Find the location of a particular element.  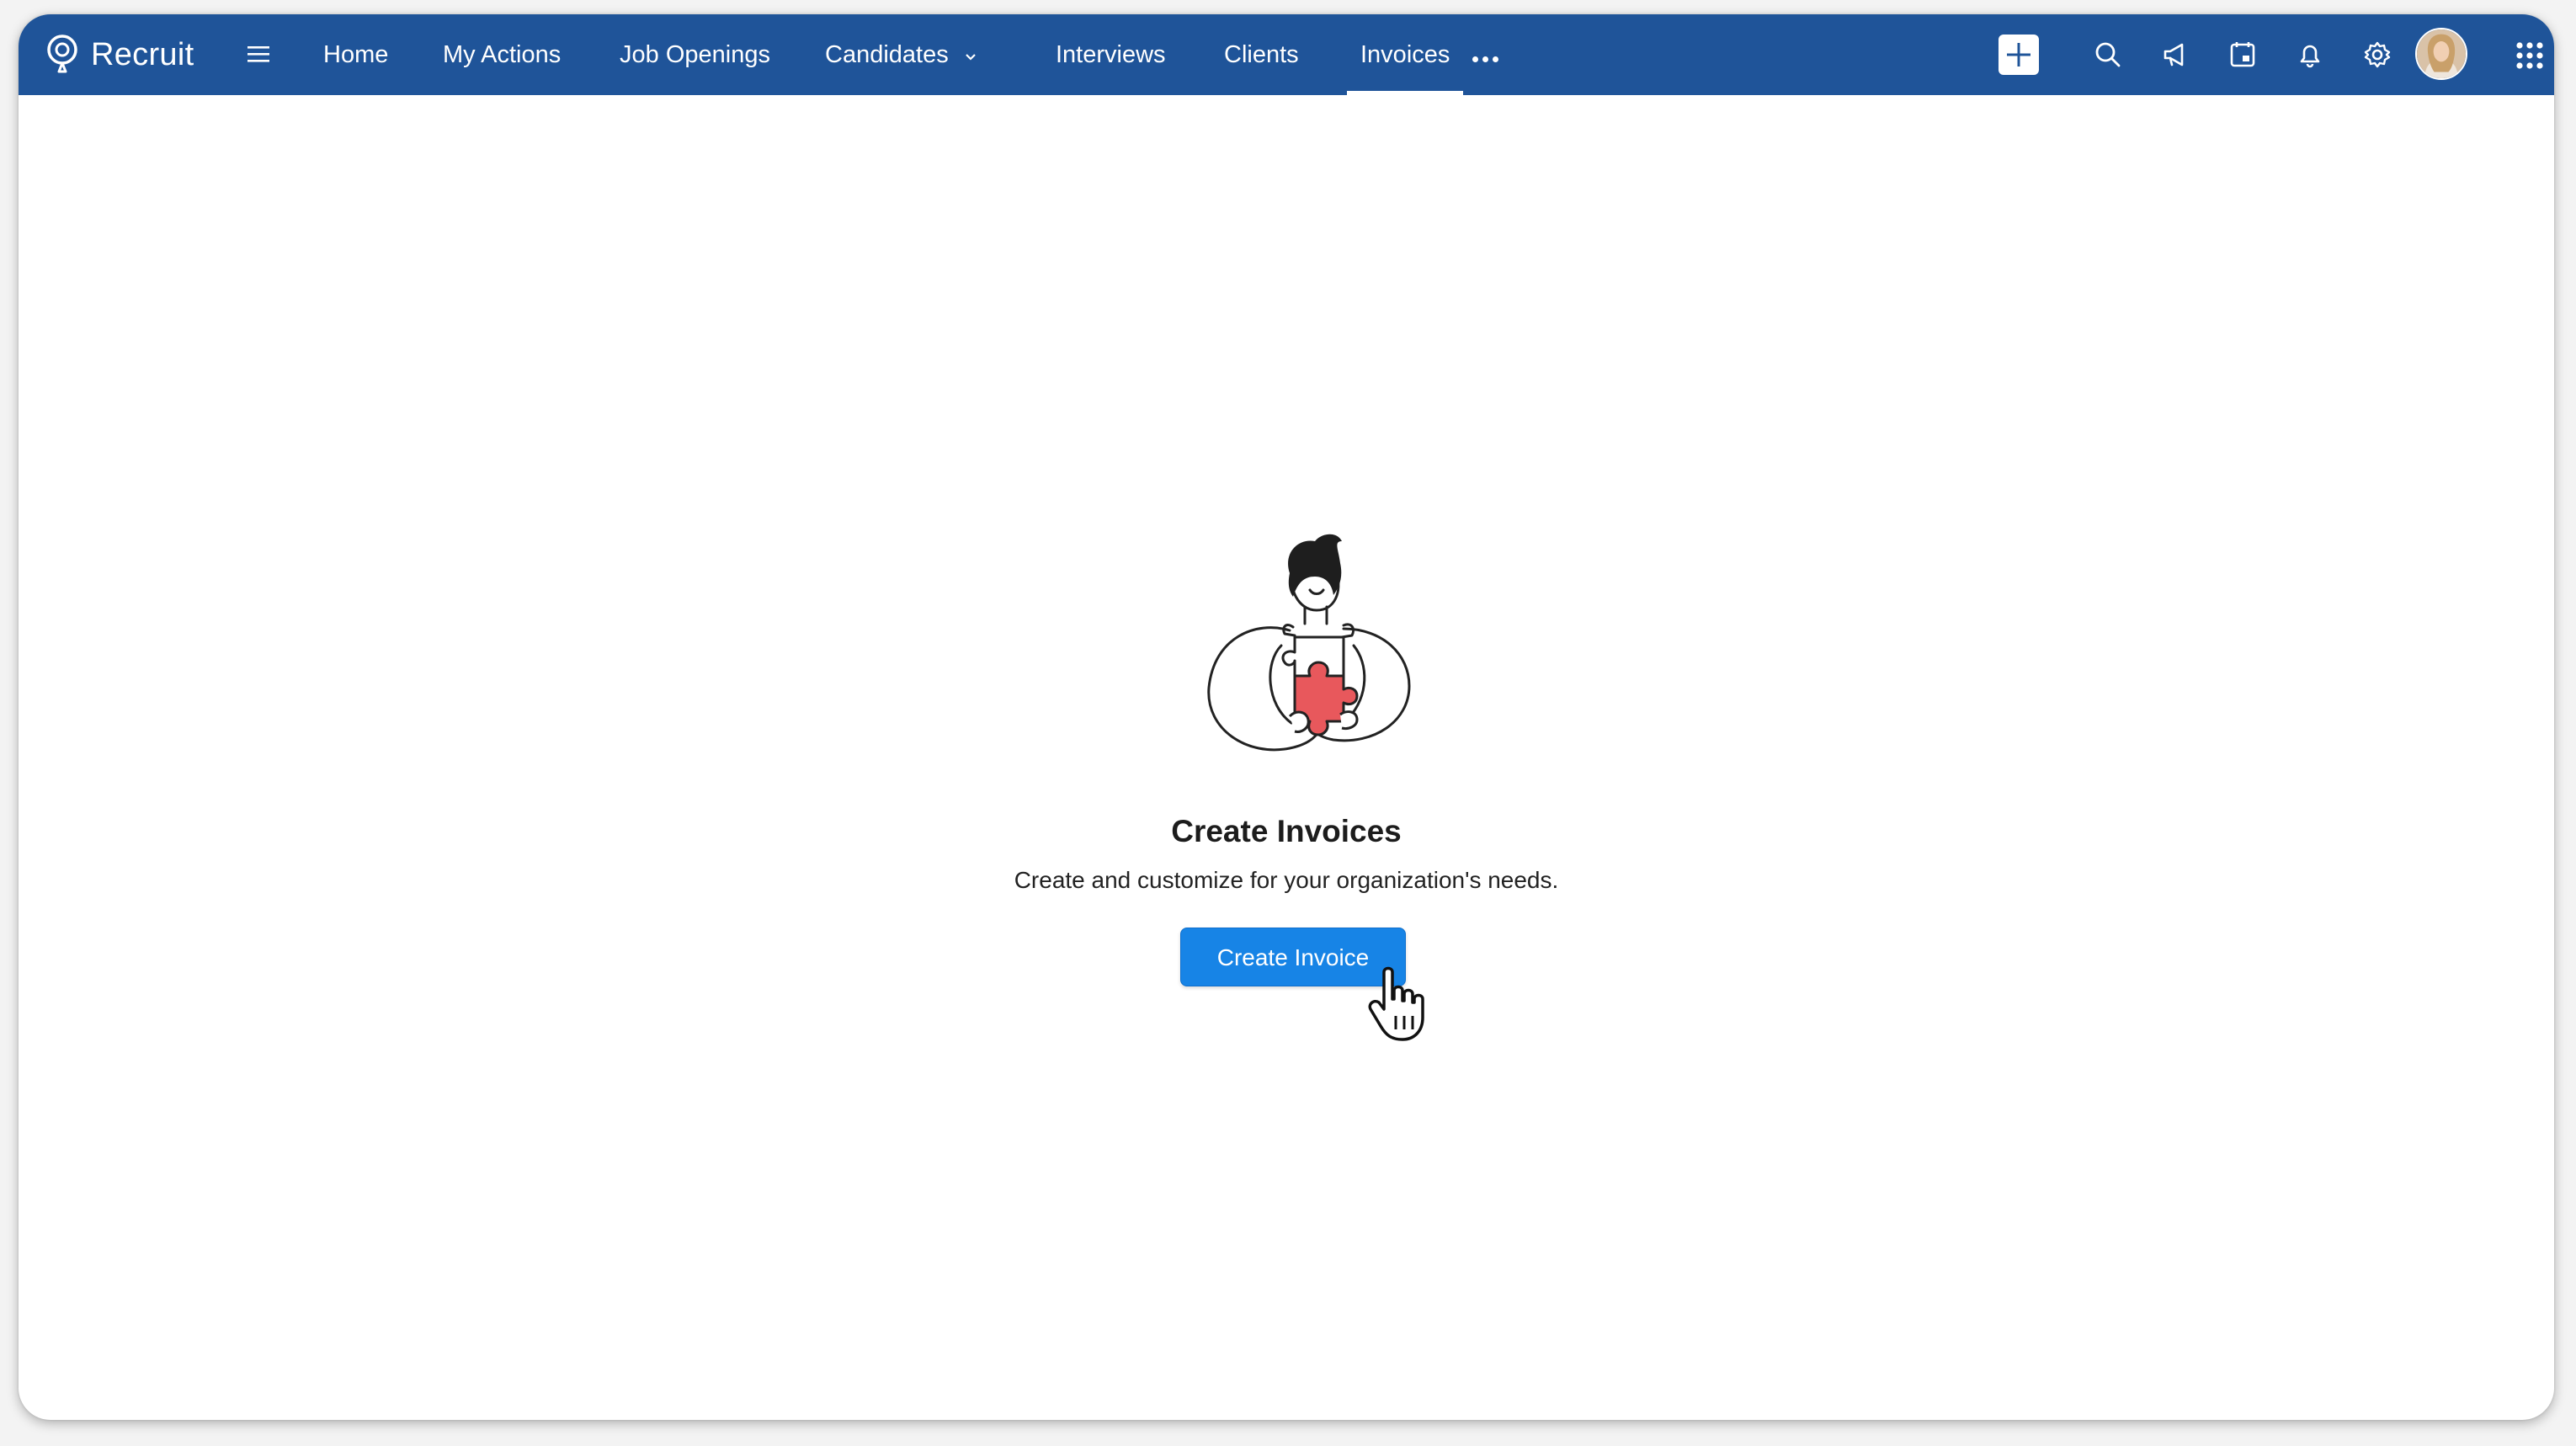

nav-interviews: Interviews is located at coordinates (1111, 55).